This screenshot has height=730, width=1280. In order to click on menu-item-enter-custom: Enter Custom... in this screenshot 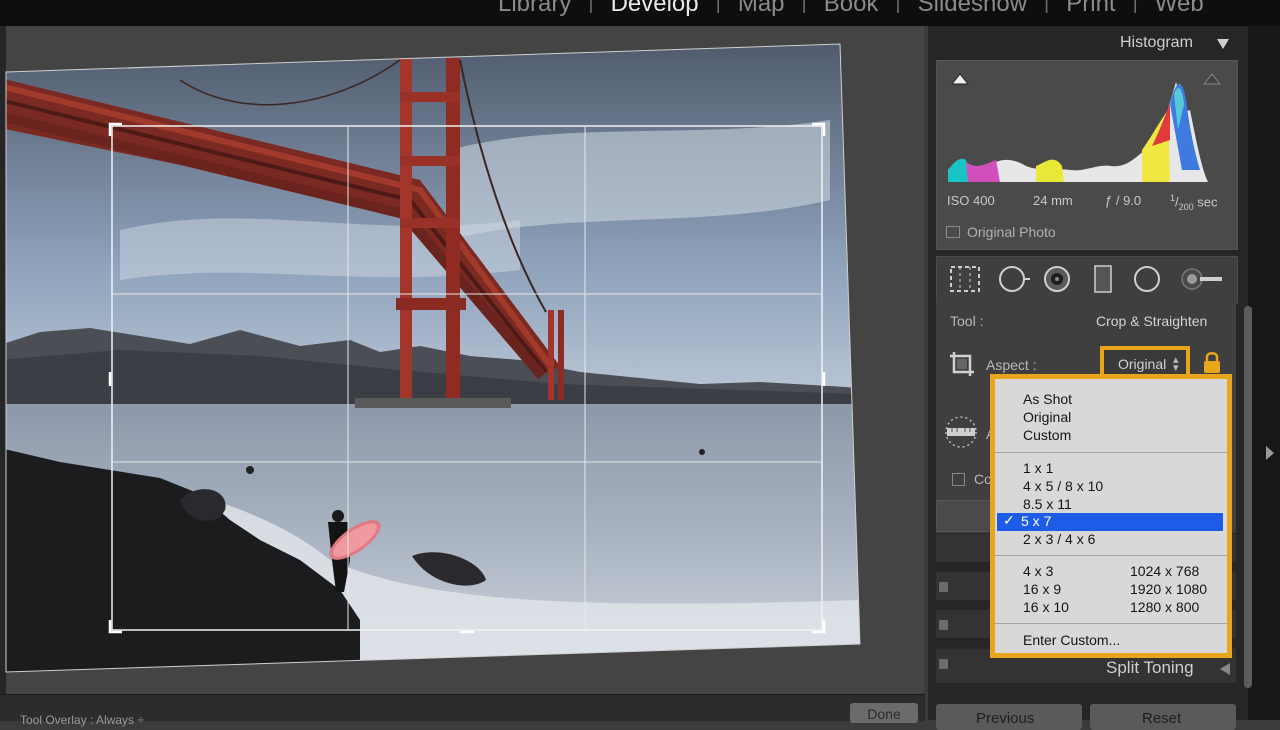, I will do `click(1071, 640)`.